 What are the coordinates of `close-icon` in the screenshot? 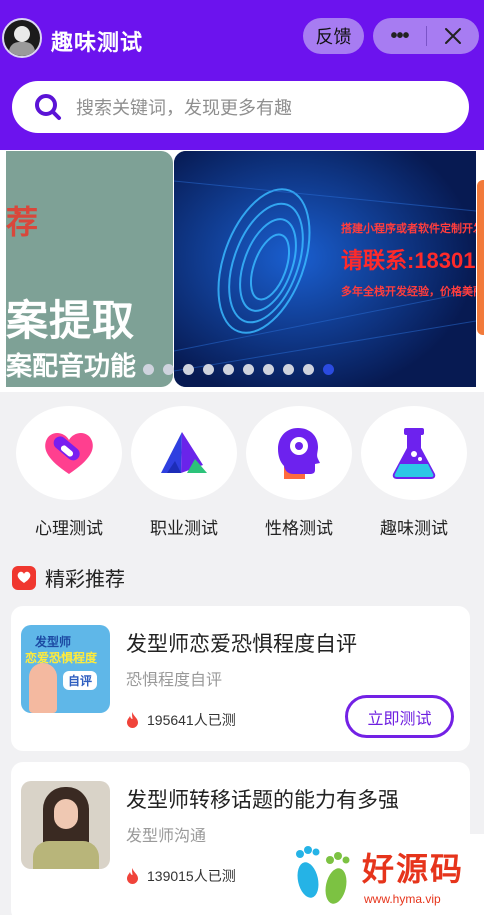 It's located at (453, 36).